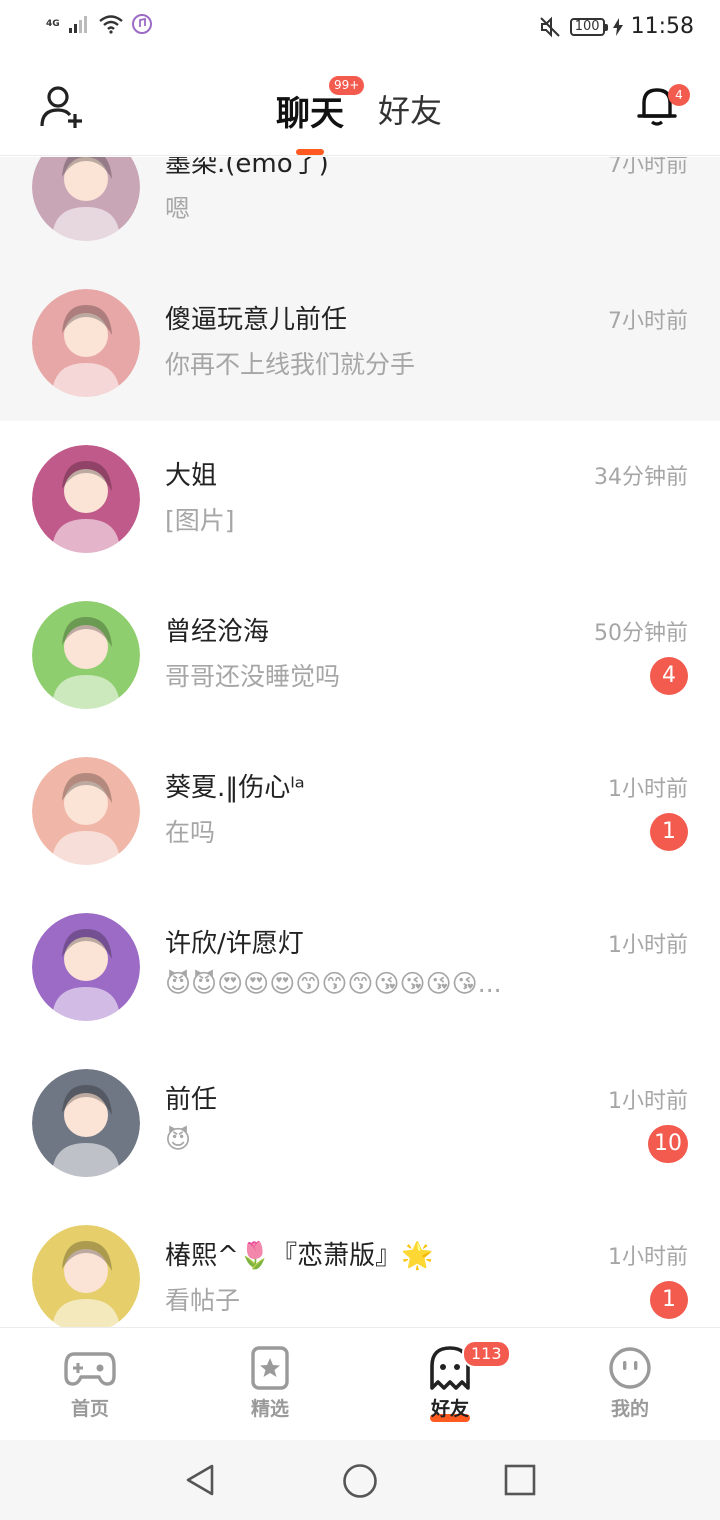 The image size is (720, 1520). Describe the element at coordinates (77, 24) in the screenshot. I see `cell-signal-icon` at that location.